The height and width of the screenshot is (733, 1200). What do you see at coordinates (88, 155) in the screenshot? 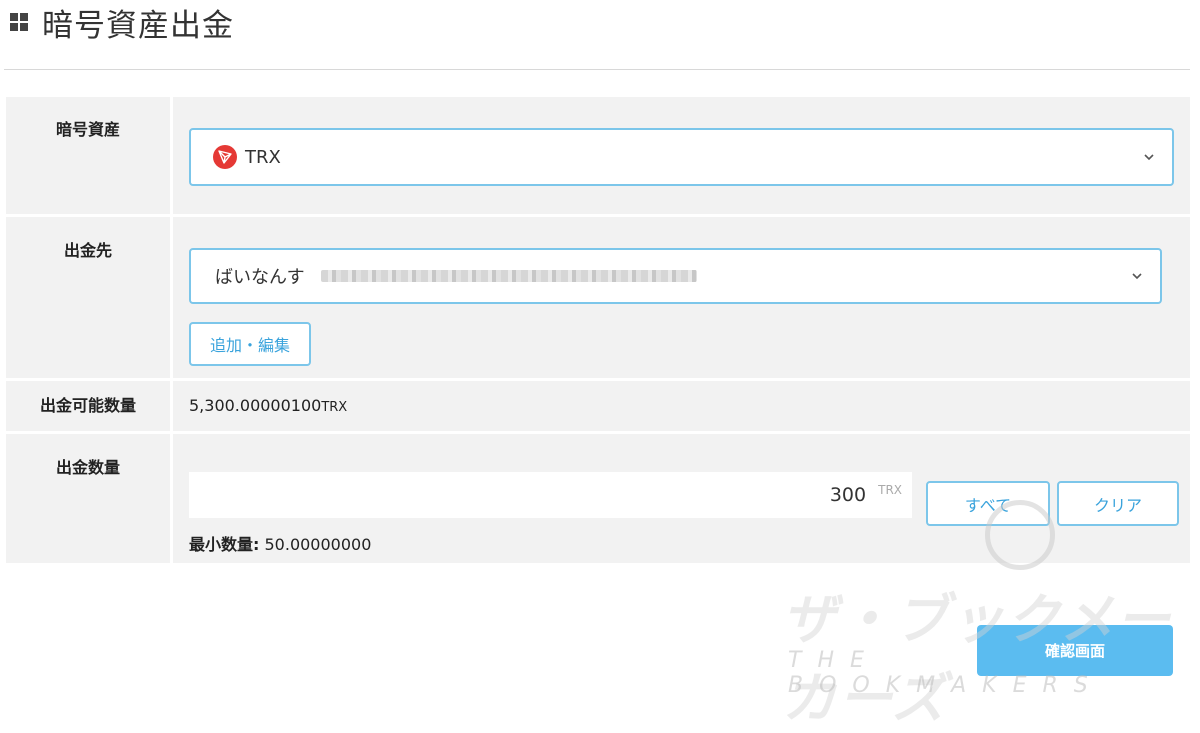
I see `asset-label: 暗号資産` at bounding box center [88, 155].